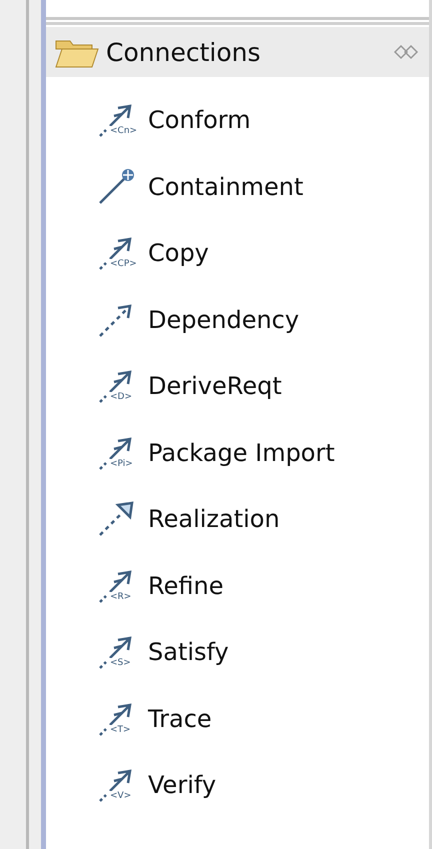 The height and width of the screenshot is (849, 432). I want to click on tool-label: Conform, so click(199, 120).